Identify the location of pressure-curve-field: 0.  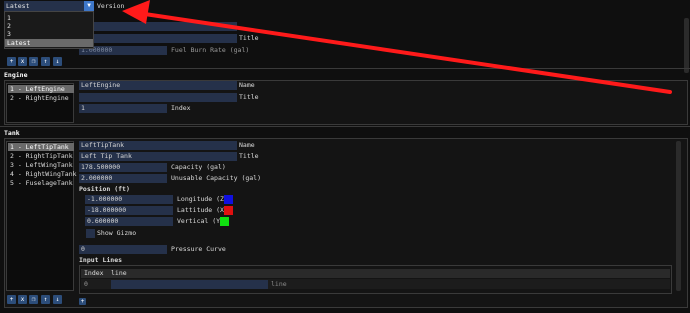
(123, 249).